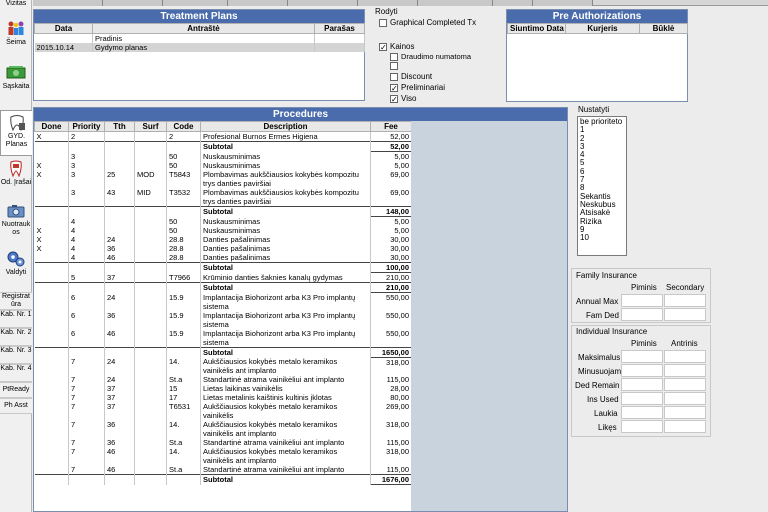  Describe the element at coordinates (417, 87) in the screenshot. I see `preliminariai-checkbox: ✓ Preliminariai` at that location.